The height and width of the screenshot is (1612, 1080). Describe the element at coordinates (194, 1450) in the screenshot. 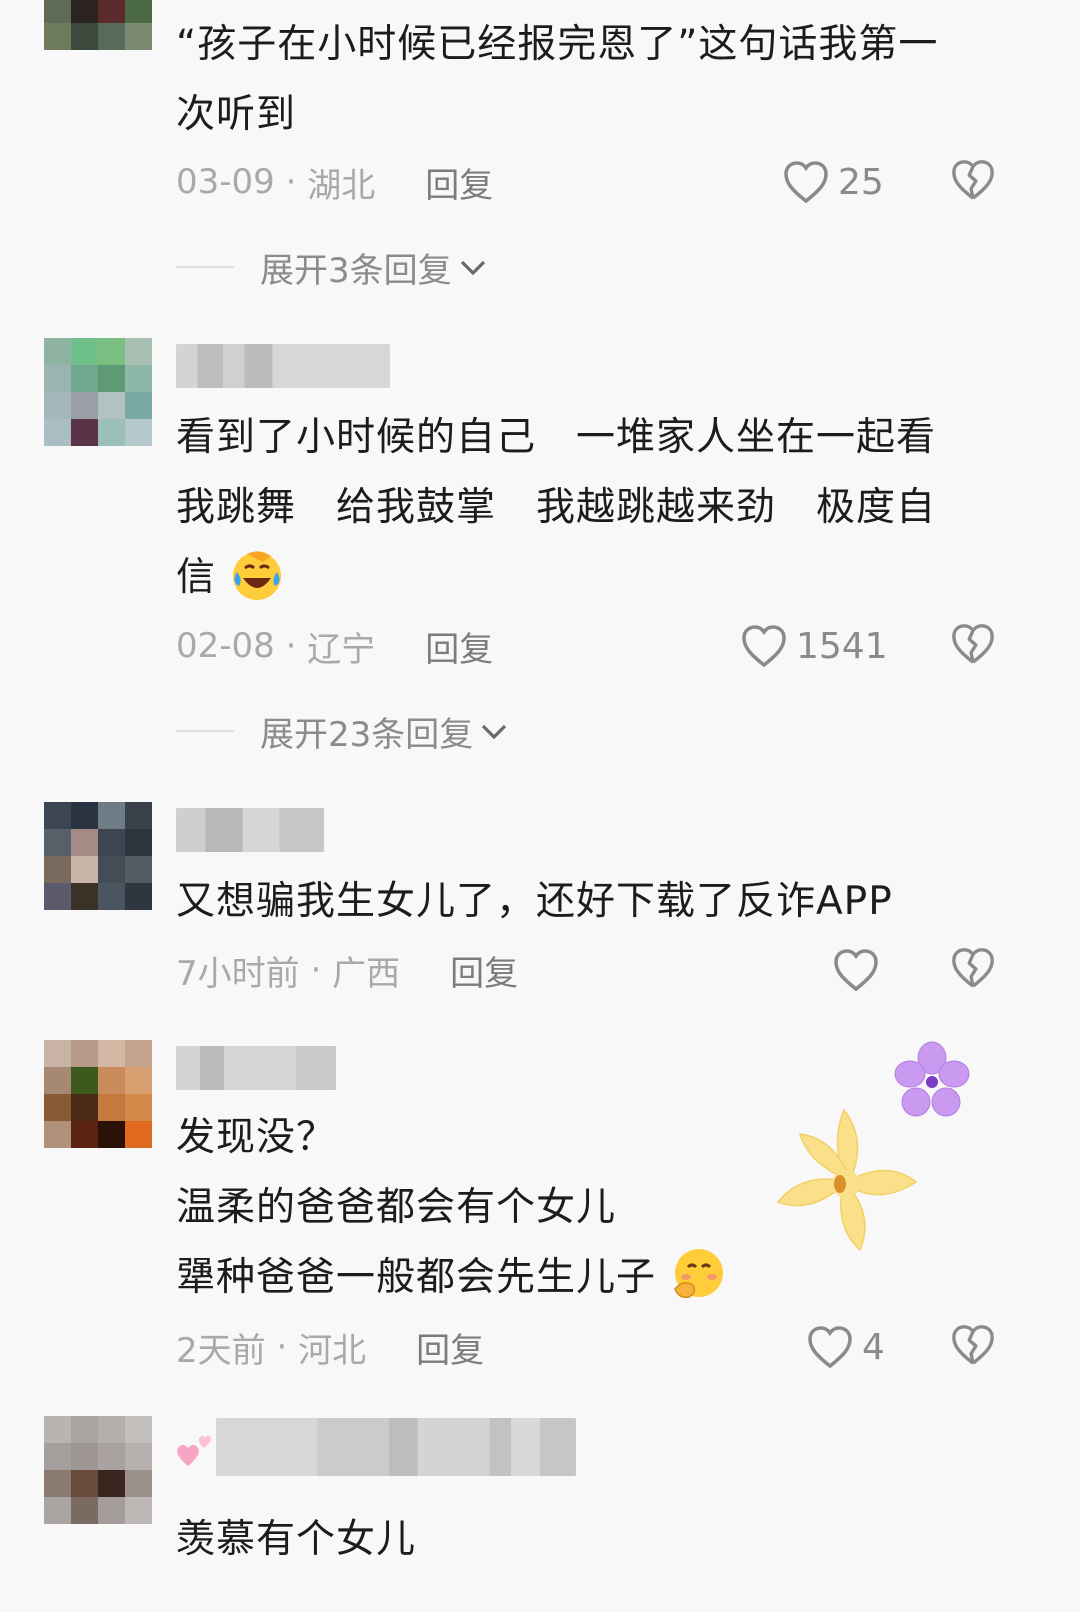

I see `pink-heart-badge-icon` at that location.